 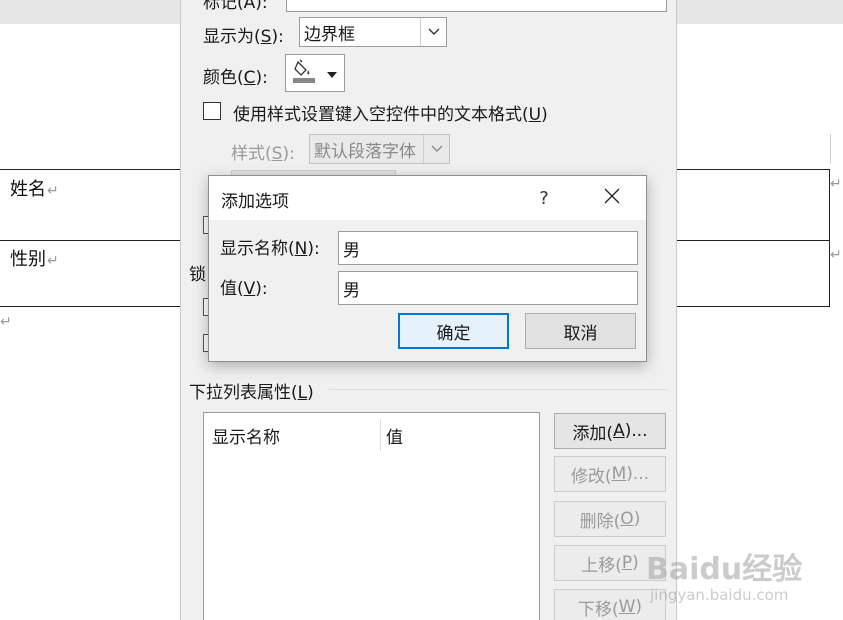 What do you see at coordinates (304, 73) in the screenshot?
I see `paint-bucket-icon` at bounding box center [304, 73].